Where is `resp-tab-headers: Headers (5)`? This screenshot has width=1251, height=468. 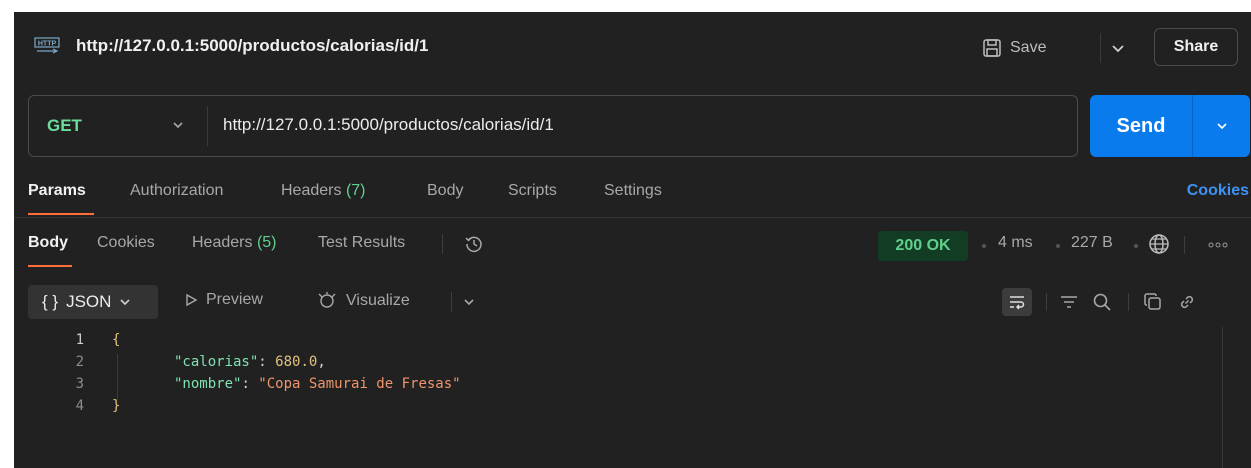
resp-tab-headers: Headers (5) is located at coordinates (234, 243).